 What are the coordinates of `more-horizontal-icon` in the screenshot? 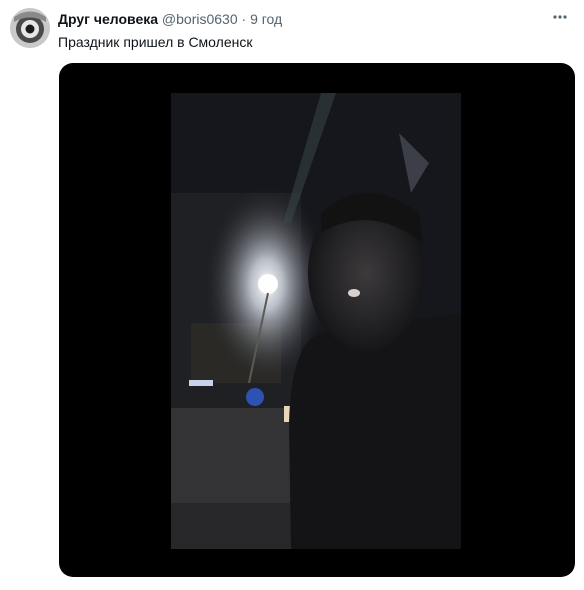 It's located at (560, 17).